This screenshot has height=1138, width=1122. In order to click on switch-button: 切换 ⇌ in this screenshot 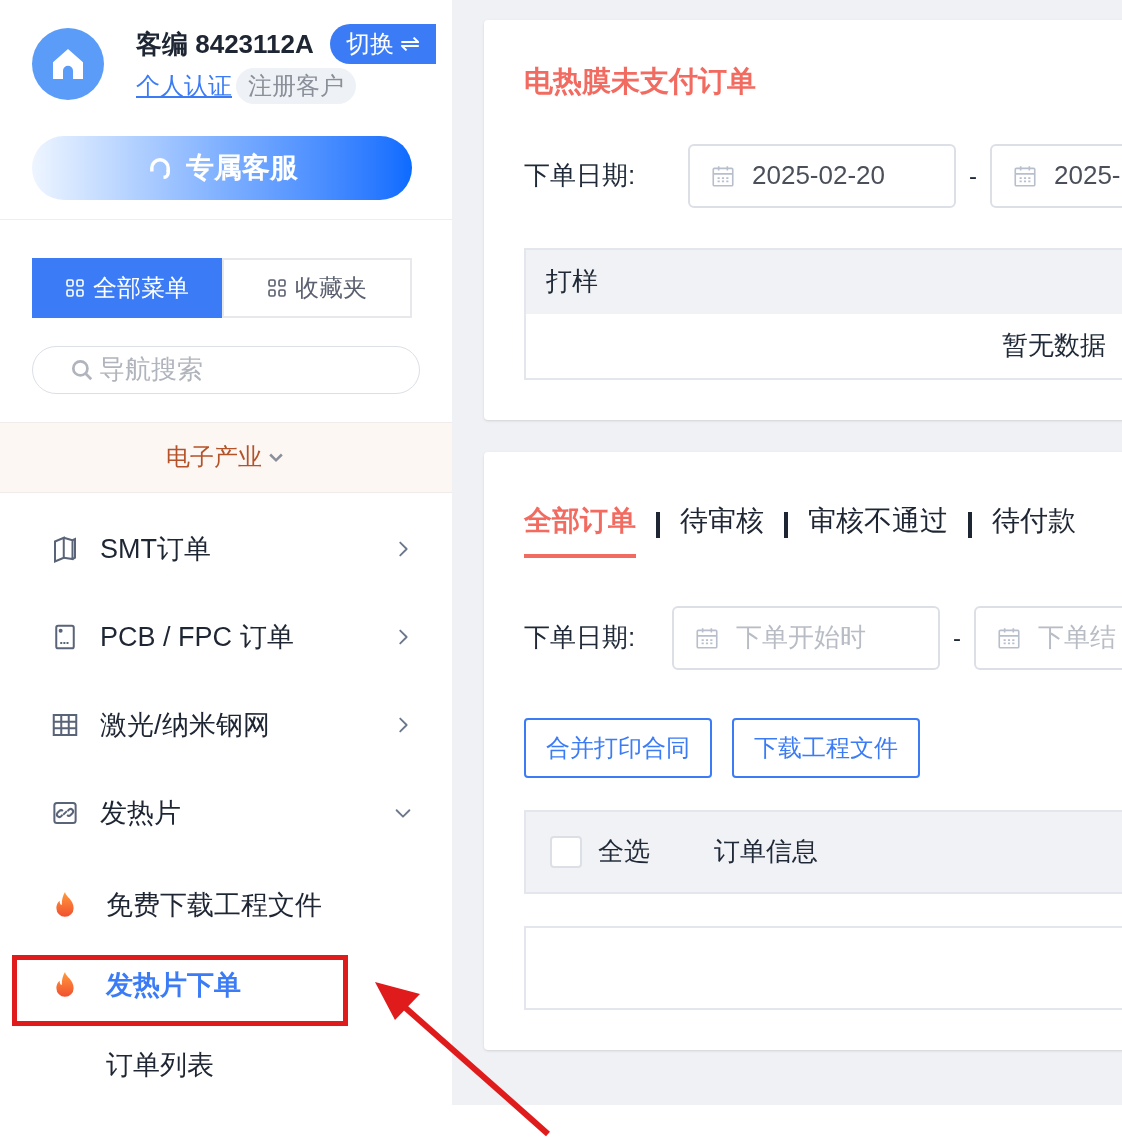, I will do `click(383, 44)`.